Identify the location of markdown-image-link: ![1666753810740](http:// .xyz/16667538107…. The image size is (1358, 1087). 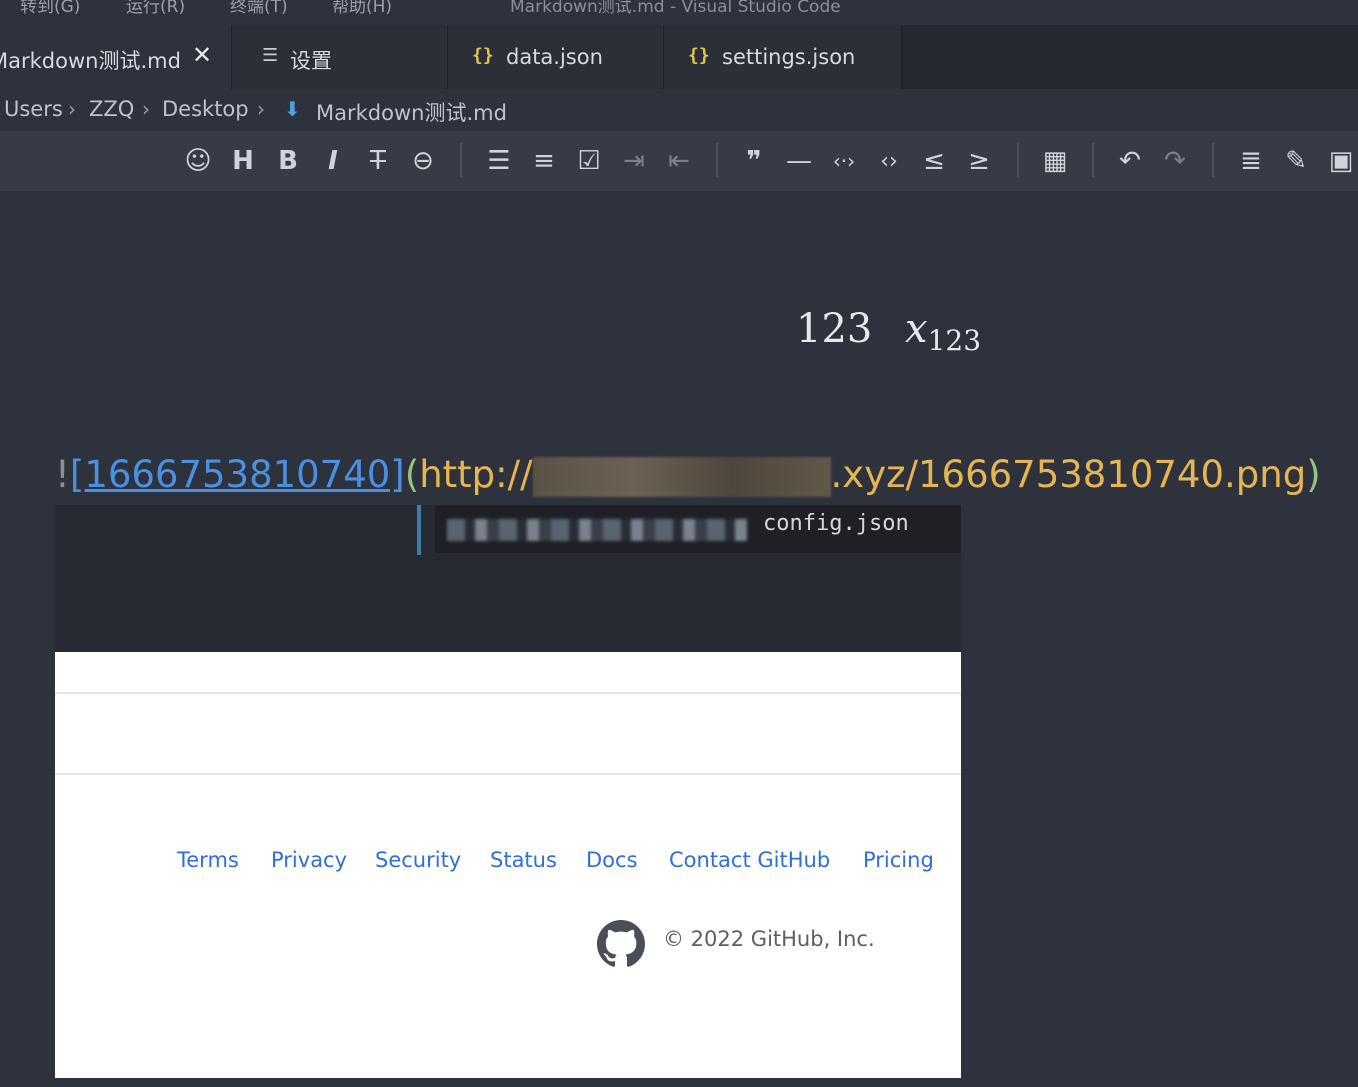
(688, 475).